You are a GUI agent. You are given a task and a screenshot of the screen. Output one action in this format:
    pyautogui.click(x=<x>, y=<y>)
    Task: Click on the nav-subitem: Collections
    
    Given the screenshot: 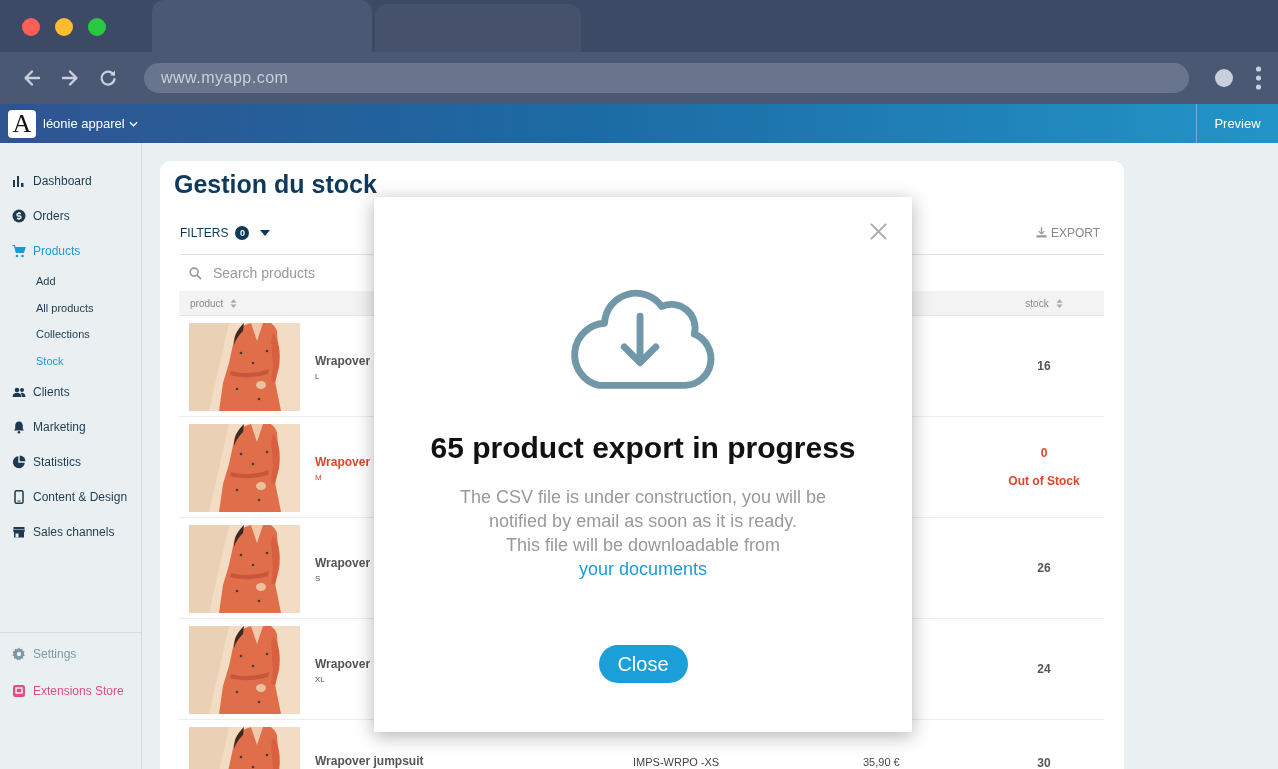 What is the action you would take?
    pyautogui.click(x=70, y=334)
    